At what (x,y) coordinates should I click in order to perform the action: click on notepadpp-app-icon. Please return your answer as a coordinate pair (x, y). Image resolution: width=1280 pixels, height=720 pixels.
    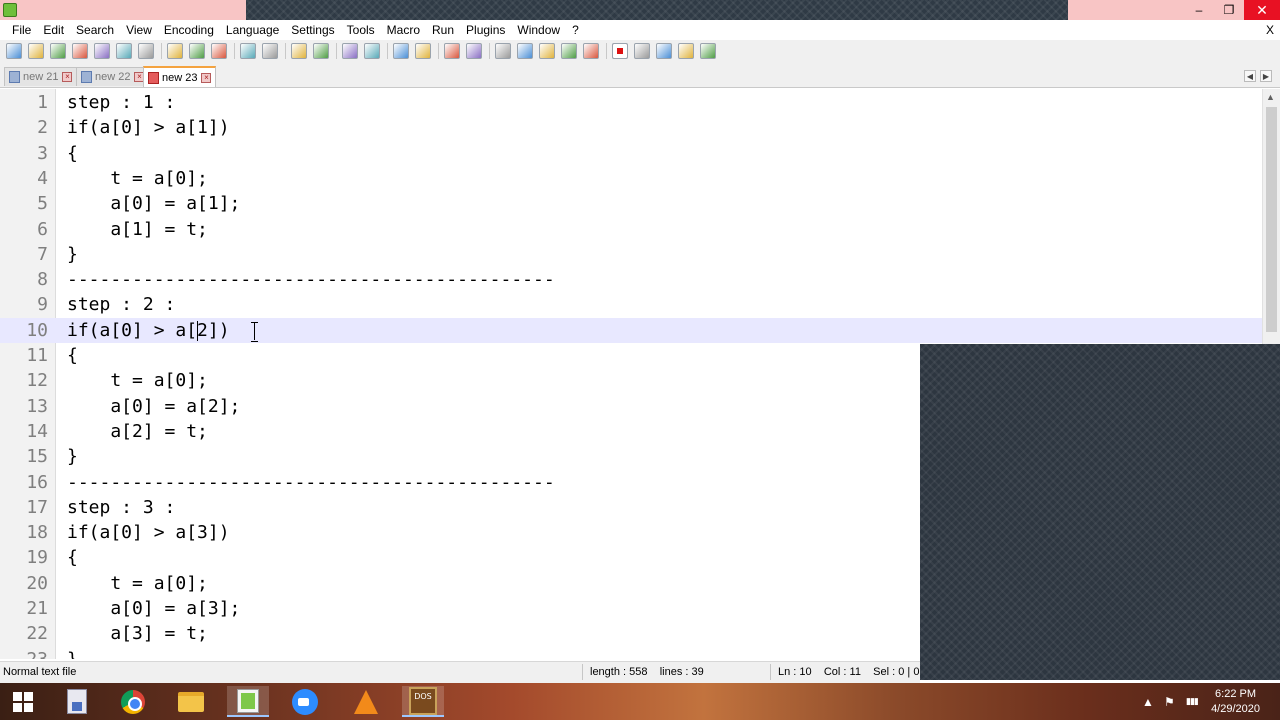
    Looking at the image, I should click on (10, 10).